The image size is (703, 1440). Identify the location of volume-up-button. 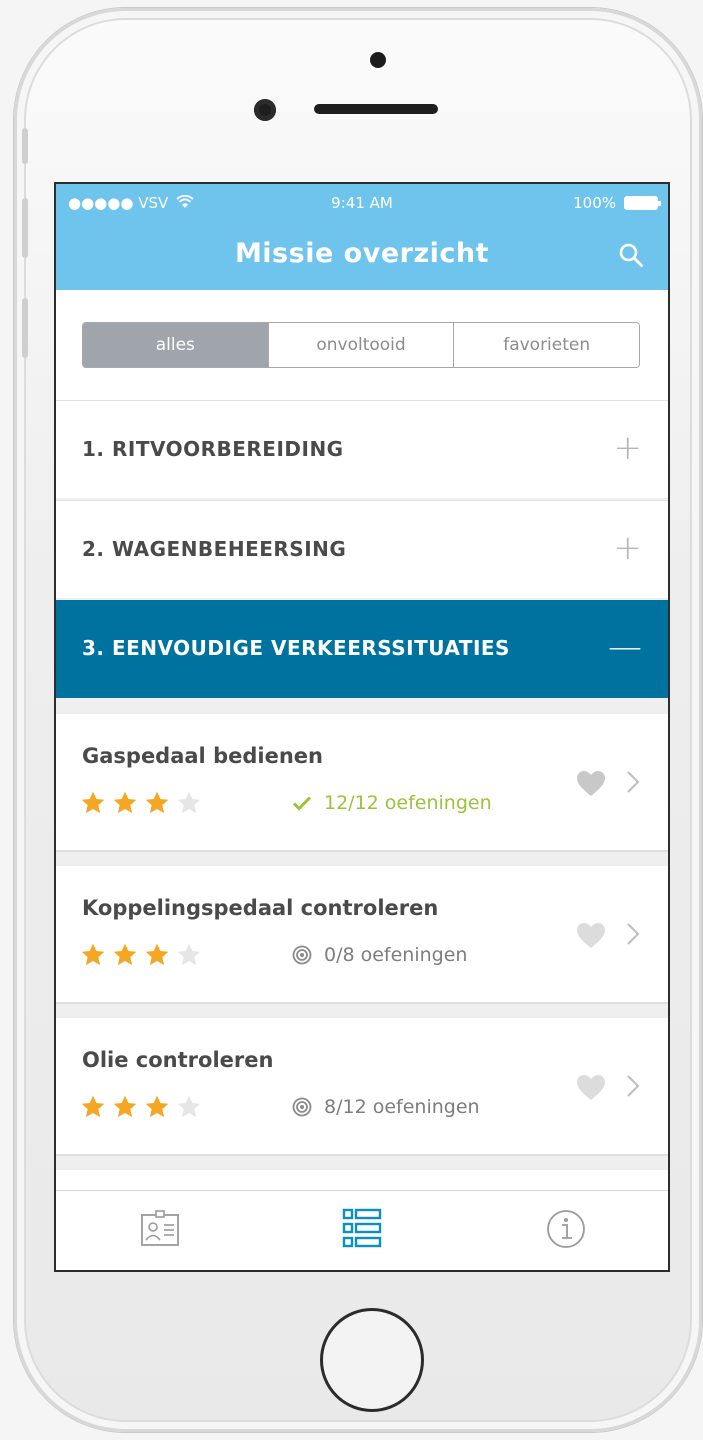
(25, 228).